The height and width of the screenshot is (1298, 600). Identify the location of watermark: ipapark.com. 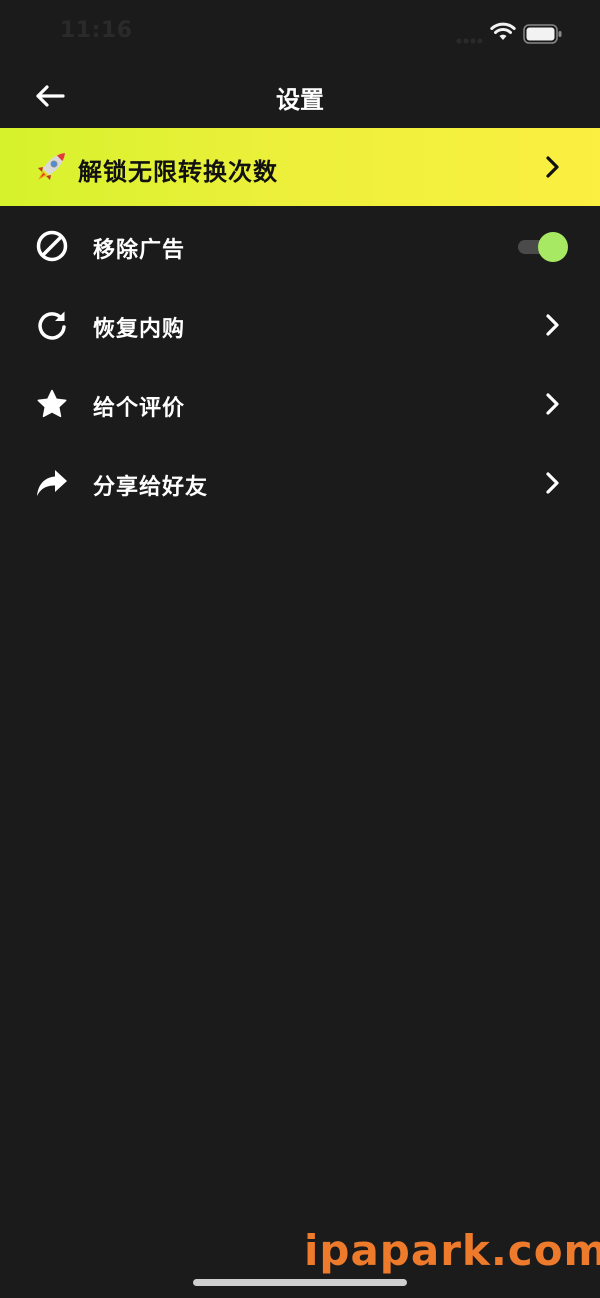
(452, 1250).